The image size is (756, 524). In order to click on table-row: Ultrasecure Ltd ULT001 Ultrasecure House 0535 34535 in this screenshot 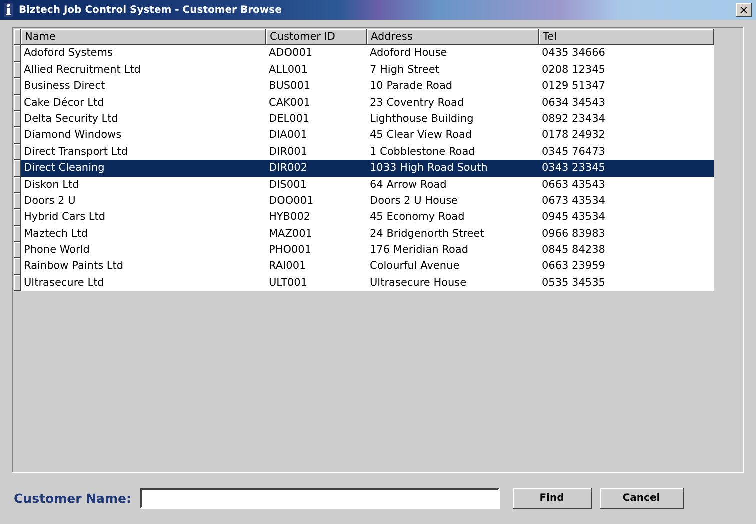, I will do `click(378, 283)`.